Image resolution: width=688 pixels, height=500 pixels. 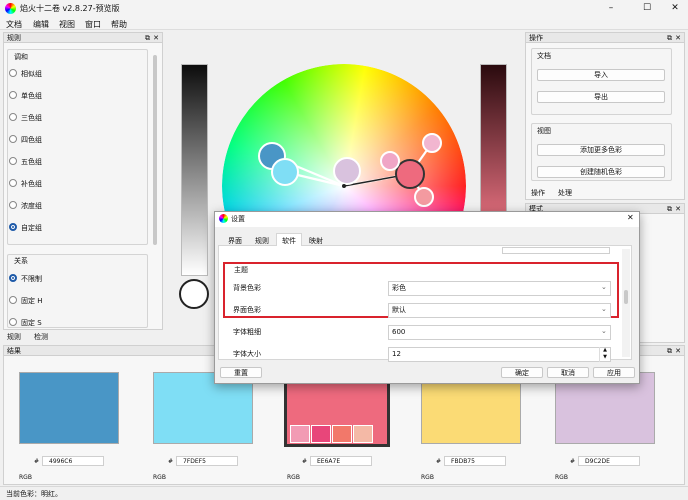 What do you see at coordinates (194, 294) in the screenshot?
I see `value-slider-handle` at bounding box center [194, 294].